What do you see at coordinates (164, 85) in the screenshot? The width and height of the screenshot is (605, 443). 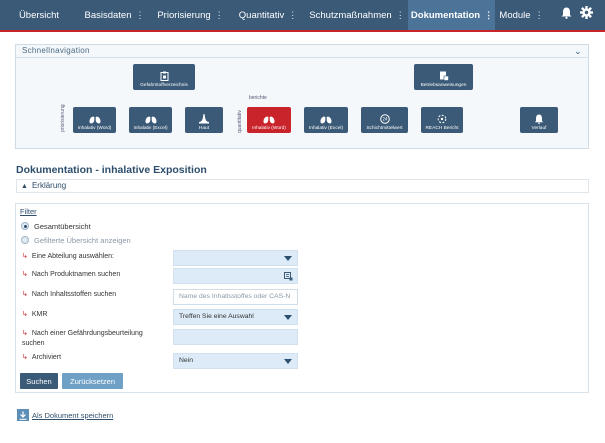 I see `tile-label: Gefahrstoffverzeichnis` at bounding box center [164, 85].